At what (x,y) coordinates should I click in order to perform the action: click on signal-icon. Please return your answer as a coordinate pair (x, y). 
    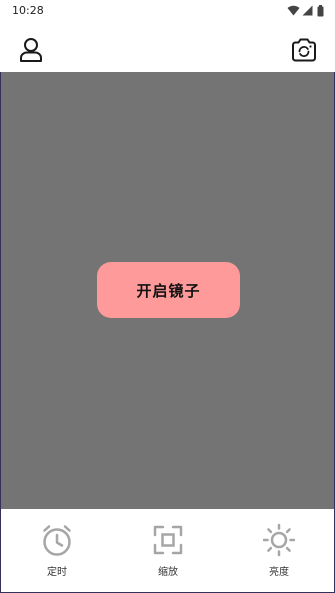
    Looking at the image, I should click on (307, 10).